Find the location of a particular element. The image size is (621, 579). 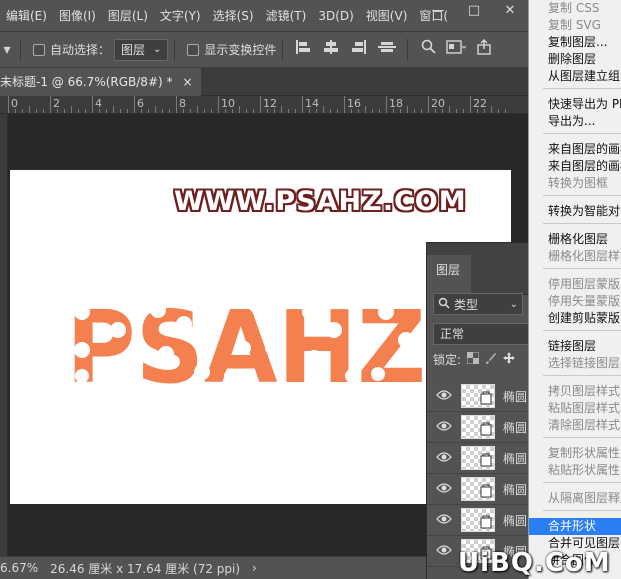

show-transform-checkbox is located at coordinates (193, 49).